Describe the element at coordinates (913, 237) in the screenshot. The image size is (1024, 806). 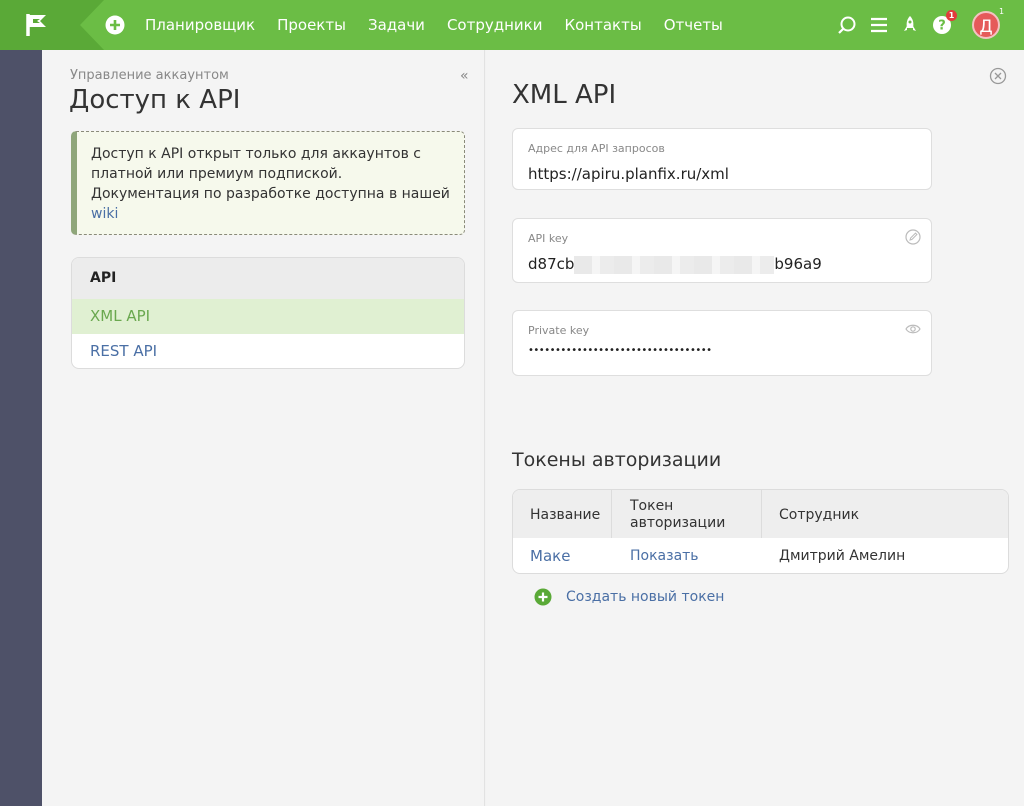
I see `edit-icon` at that location.